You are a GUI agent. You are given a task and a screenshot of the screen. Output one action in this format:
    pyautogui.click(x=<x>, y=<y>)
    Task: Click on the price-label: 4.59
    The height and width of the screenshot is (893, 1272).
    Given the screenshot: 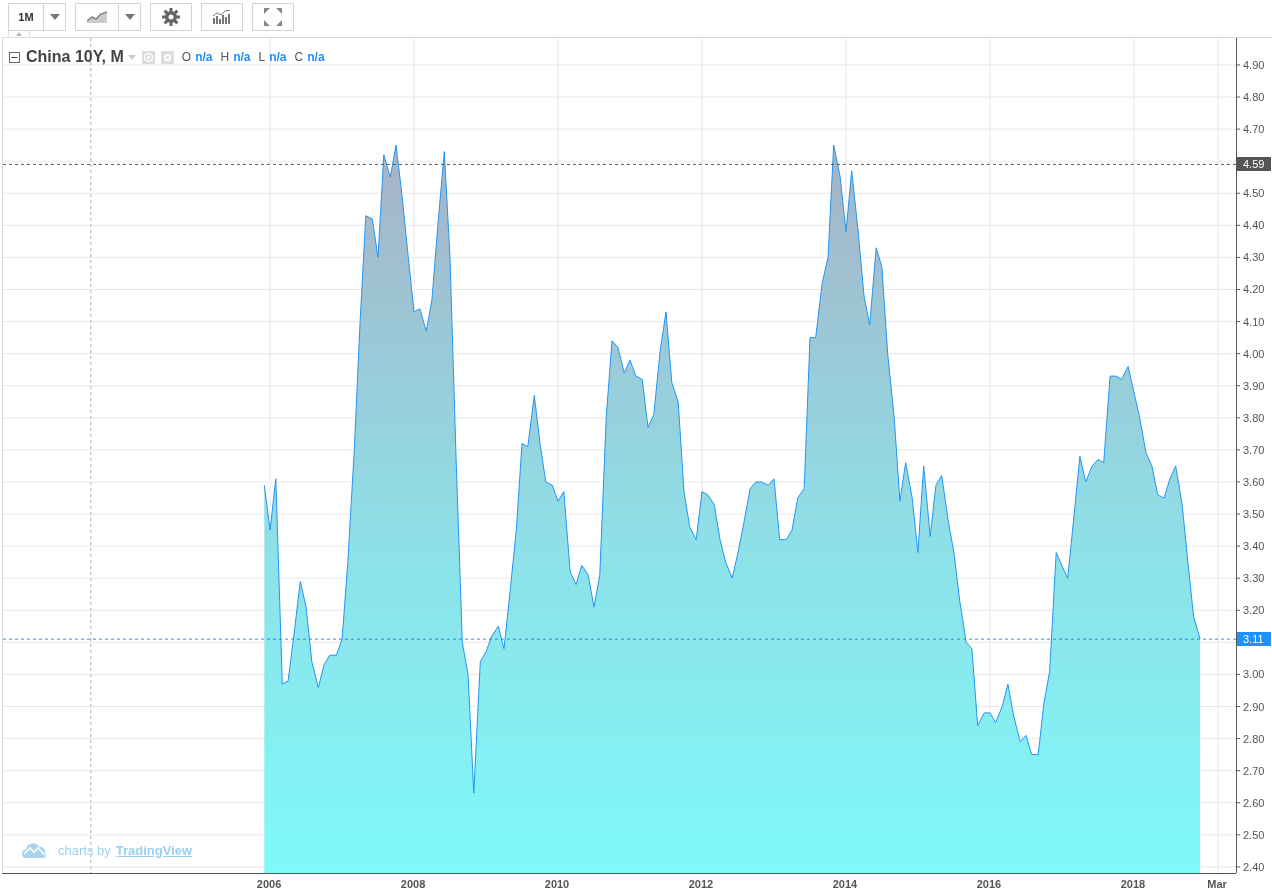 What is the action you would take?
    pyautogui.click(x=1254, y=164)
    